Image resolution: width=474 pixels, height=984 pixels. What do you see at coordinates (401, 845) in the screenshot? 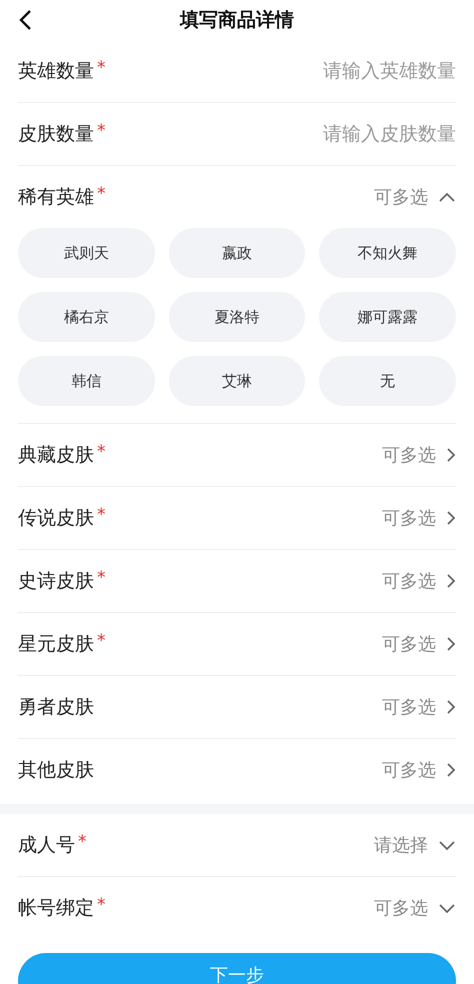
I see `select-value: 请选择` at bounding box center [401, 845].